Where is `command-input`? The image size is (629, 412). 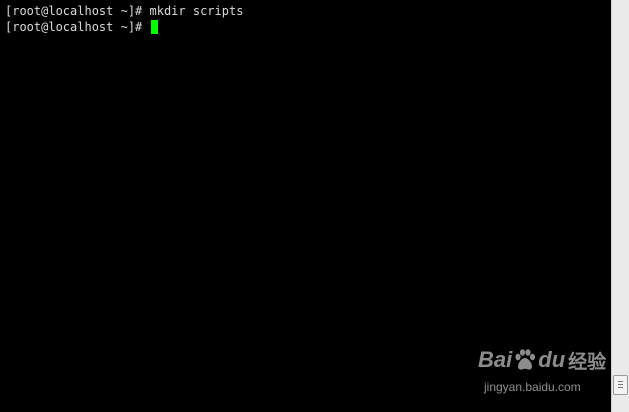 command-input is located at coordinates (145, 27).